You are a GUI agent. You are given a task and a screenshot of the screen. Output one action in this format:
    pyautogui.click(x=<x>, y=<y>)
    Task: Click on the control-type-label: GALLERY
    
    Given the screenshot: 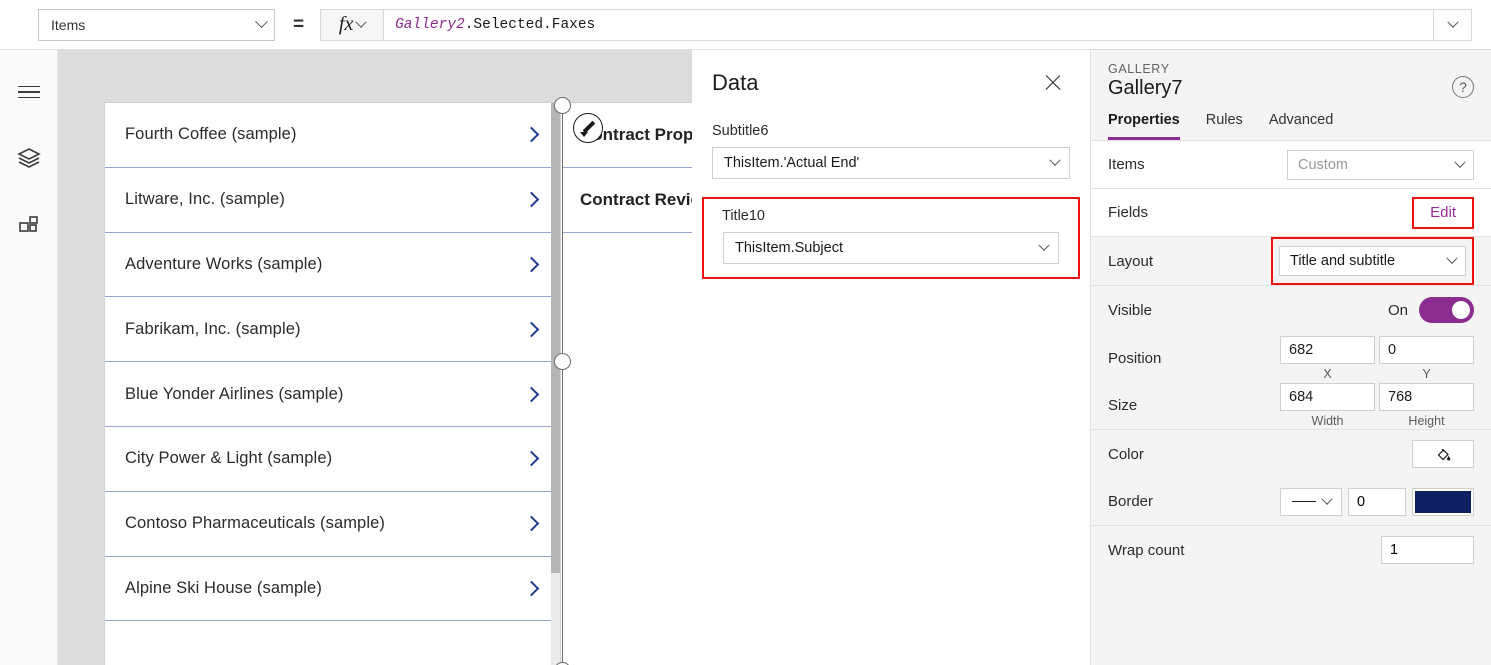 What is the action you would take?
    pyautogui.click(x=1139, y=69)
    